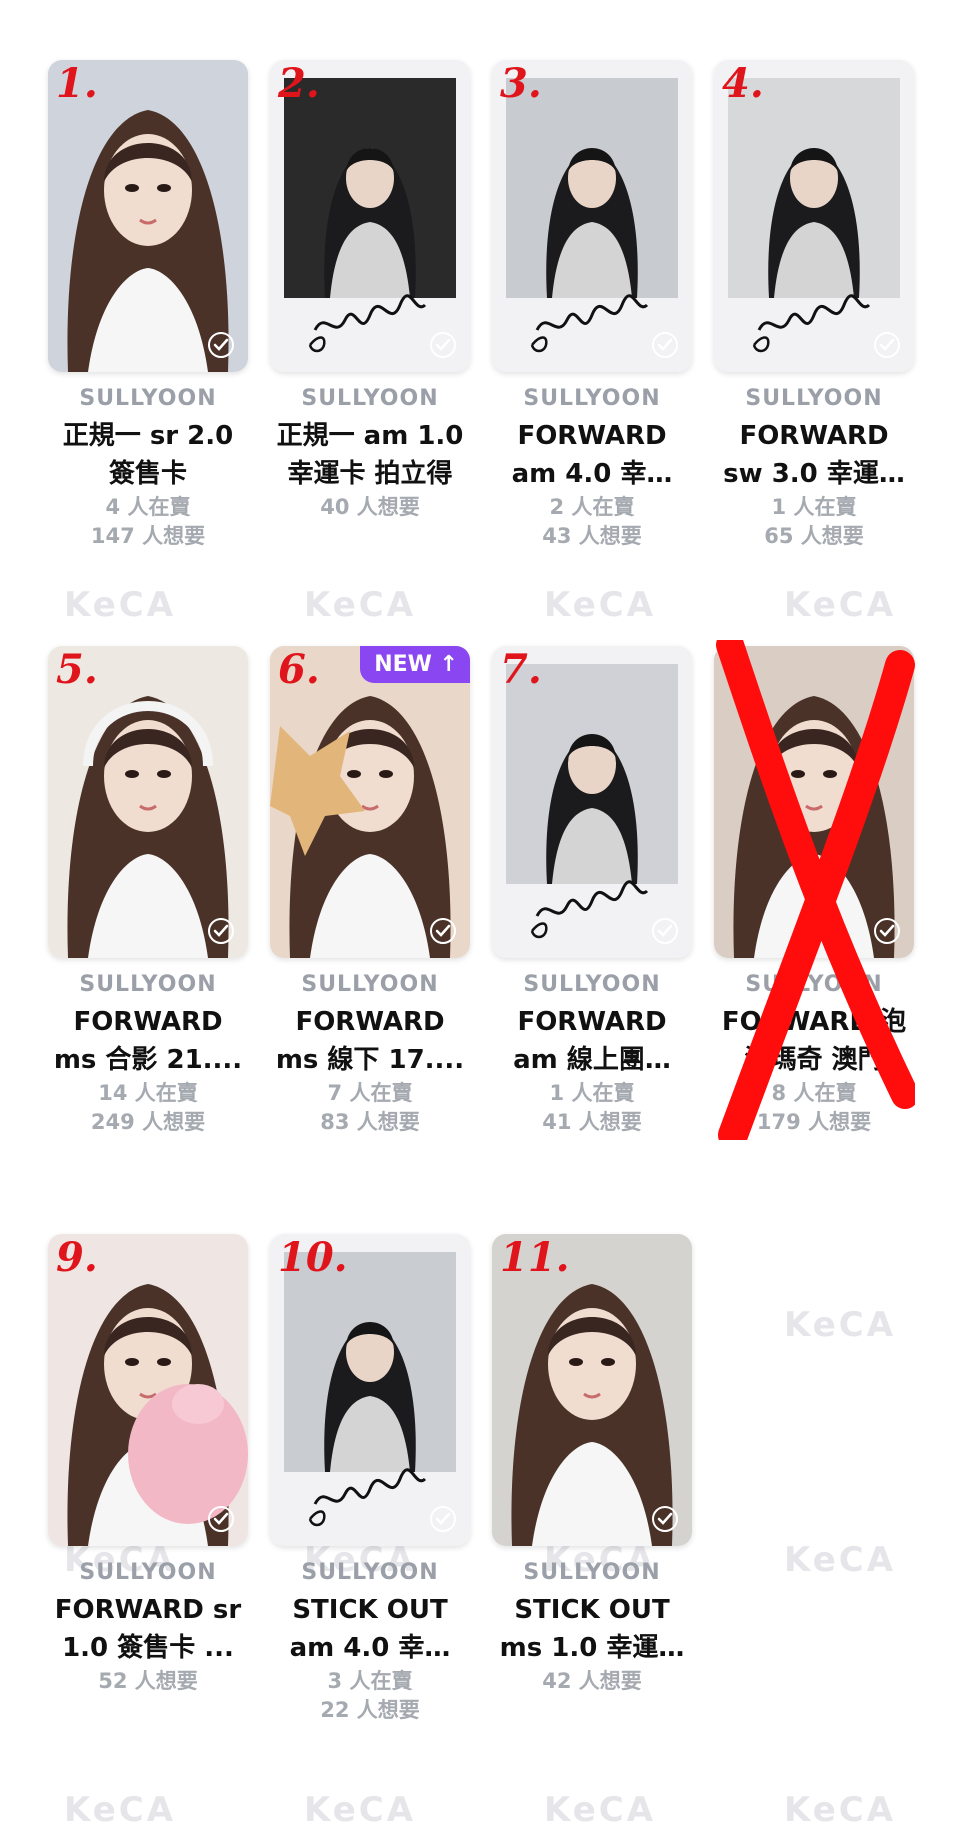 The width and height of the screenshot is (960, 1842). Describe the element at coordinates (148, 1610) in the screenshot. I see `card-title-line-1: FORWARD sr` at that location.